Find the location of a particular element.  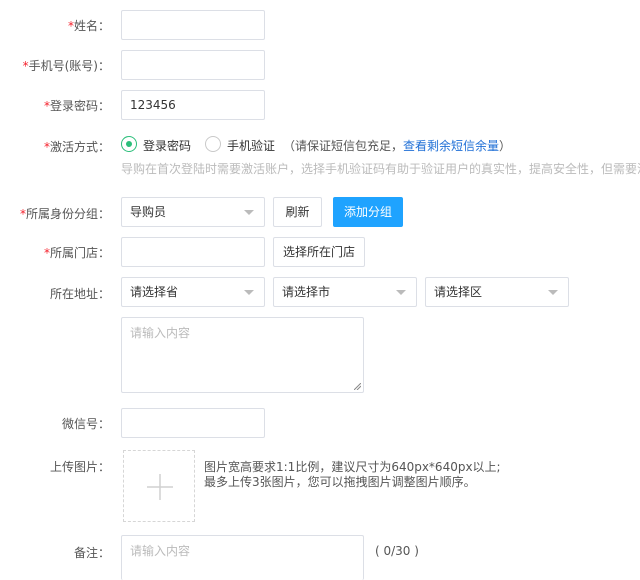

name-label: *姓名： is located at coordinates (88, 26).